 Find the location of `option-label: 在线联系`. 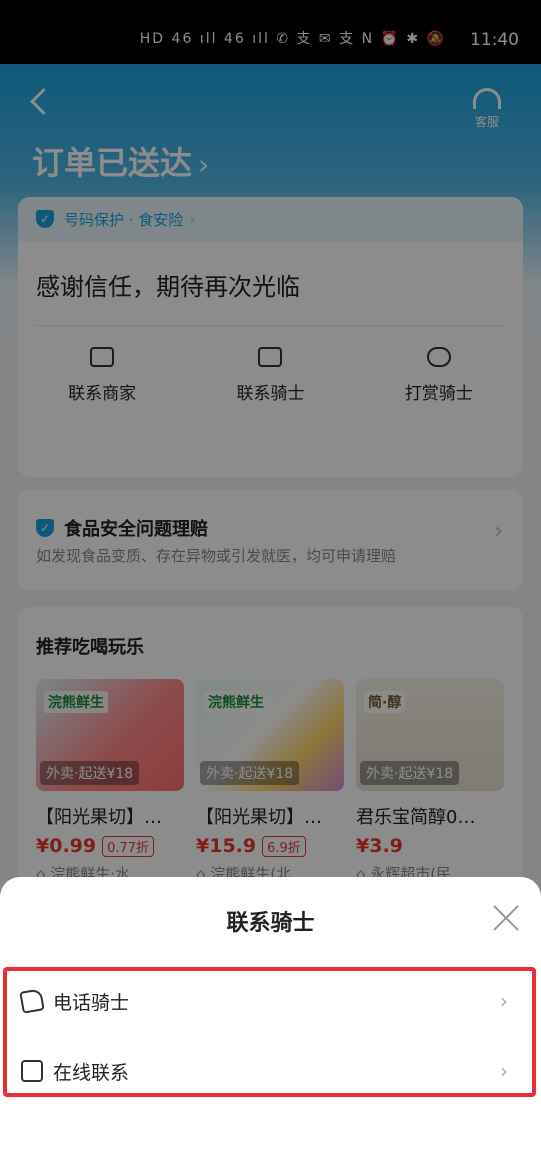

option-label: 在线联系 is located at coordinates (91, 1072).